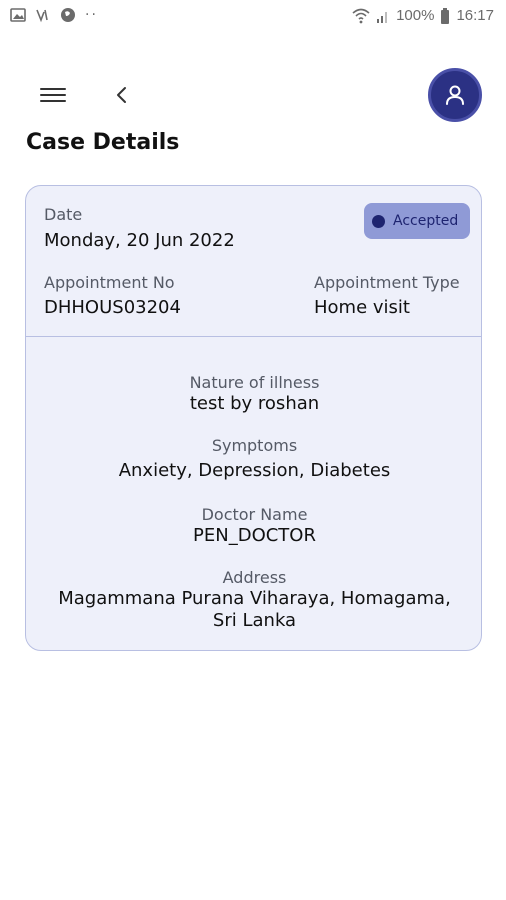 The image size is (506, 900). I want to click on status-dot-icon, so click(378, 221).